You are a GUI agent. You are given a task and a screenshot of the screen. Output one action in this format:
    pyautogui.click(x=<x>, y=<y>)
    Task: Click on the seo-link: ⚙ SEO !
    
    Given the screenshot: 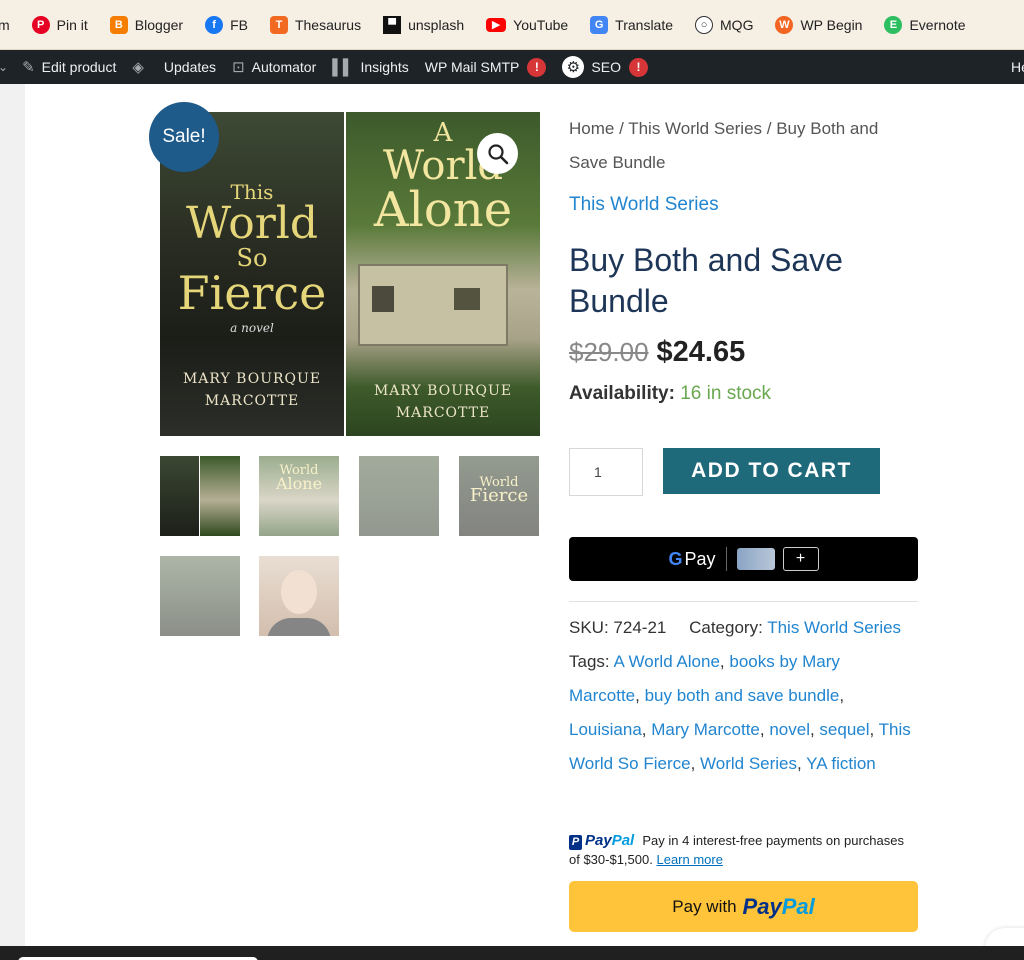 What is the action you would take?
    pyautogui.click(x=605, y=67)
    